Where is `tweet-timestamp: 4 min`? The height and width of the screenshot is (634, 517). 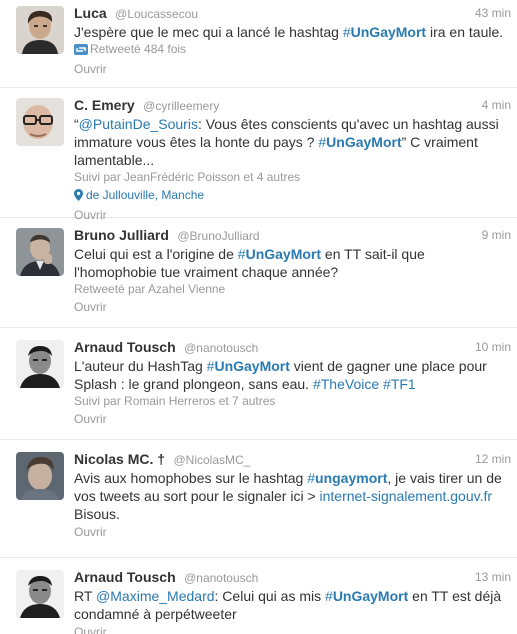 tweet-timestamp: 4 min is located at coordinates (496, 105).